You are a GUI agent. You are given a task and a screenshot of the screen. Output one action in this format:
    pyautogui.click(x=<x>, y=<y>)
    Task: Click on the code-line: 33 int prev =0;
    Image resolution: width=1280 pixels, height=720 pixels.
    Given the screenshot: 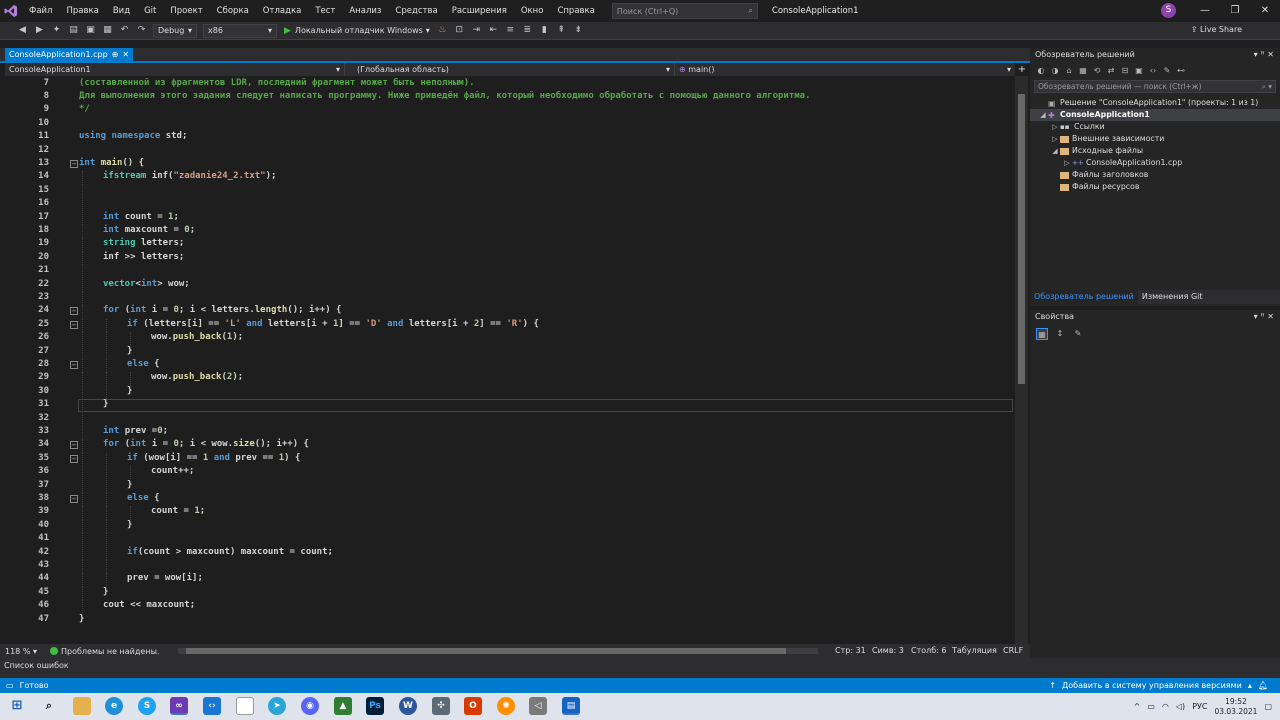 What is the action you would take?
    pyautogui.click(x=507, y=432)
    